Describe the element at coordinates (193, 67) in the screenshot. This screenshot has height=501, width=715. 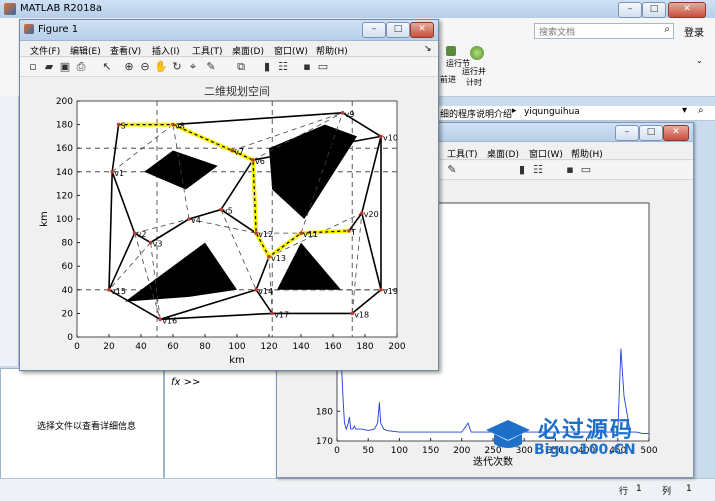
I see `data-cursor-icon: ⌖` at that location.